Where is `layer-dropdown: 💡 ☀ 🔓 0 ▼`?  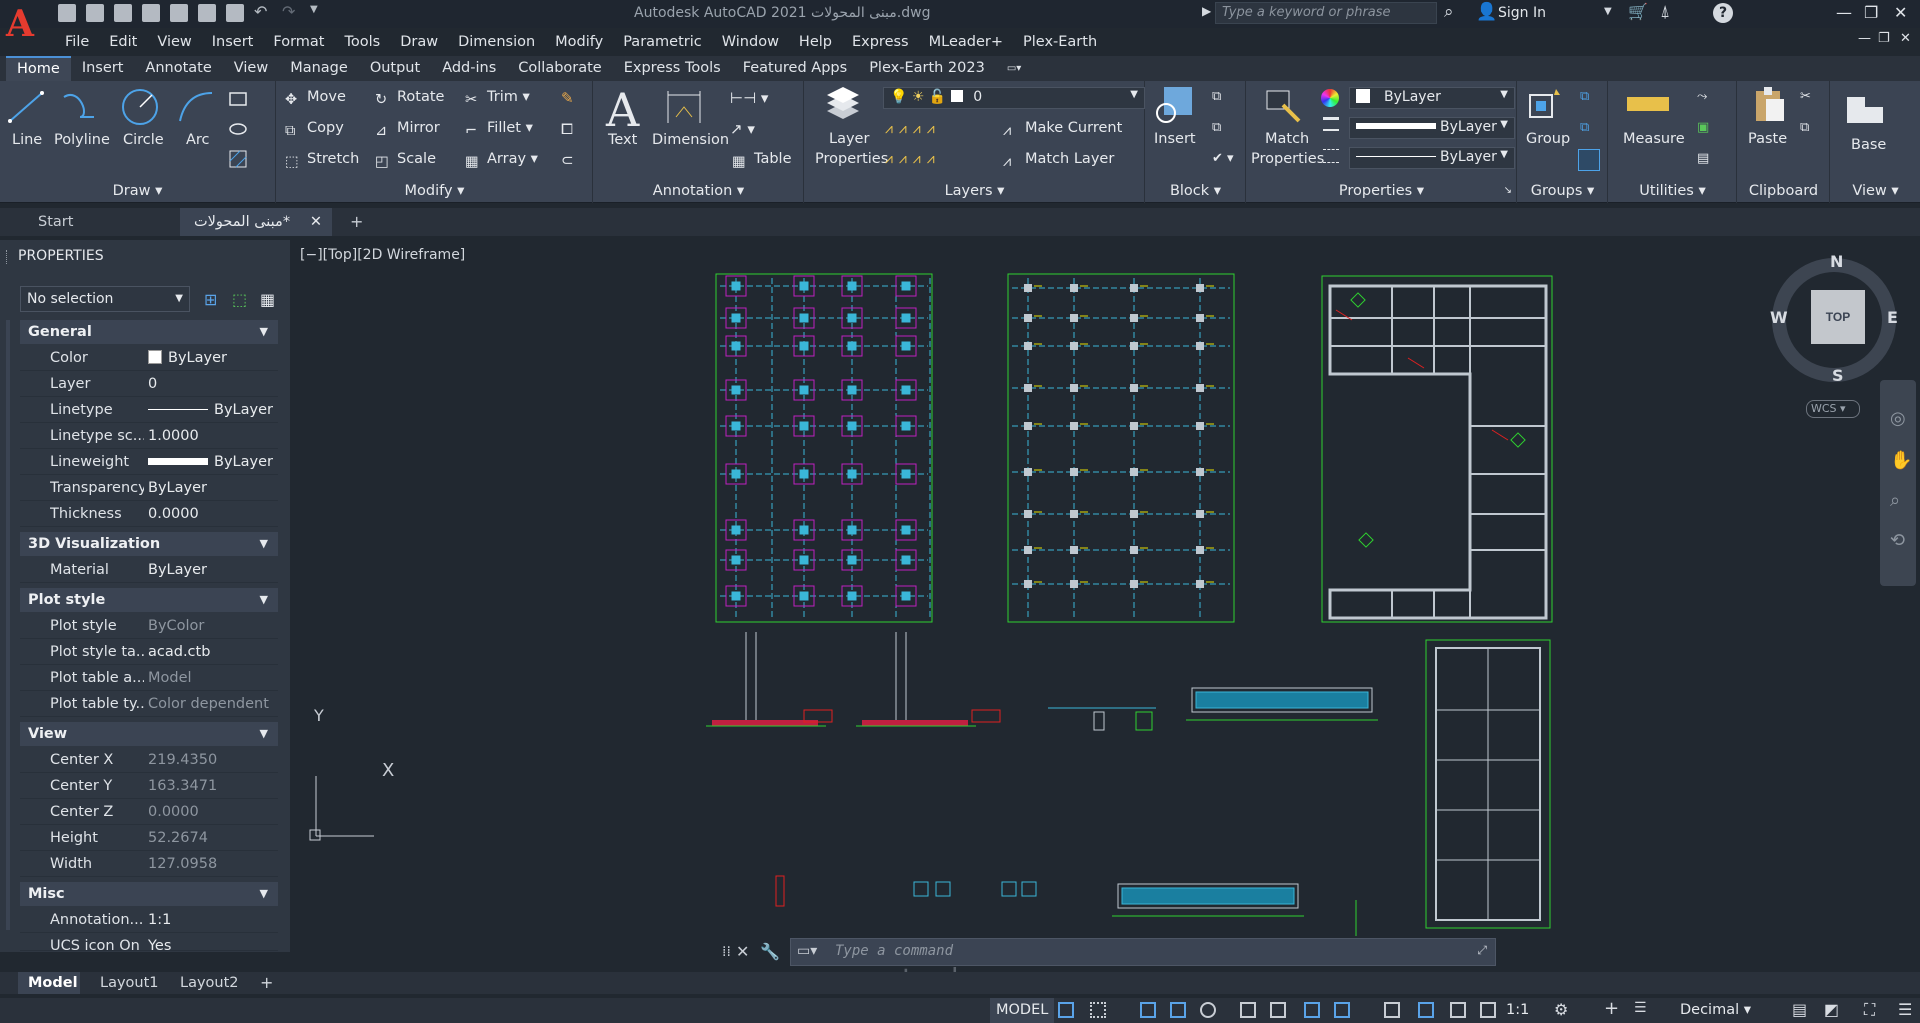
layer-dropdown: 💡 ☀ 🔓 0 ▼ is located at coordinates (1014, 98).